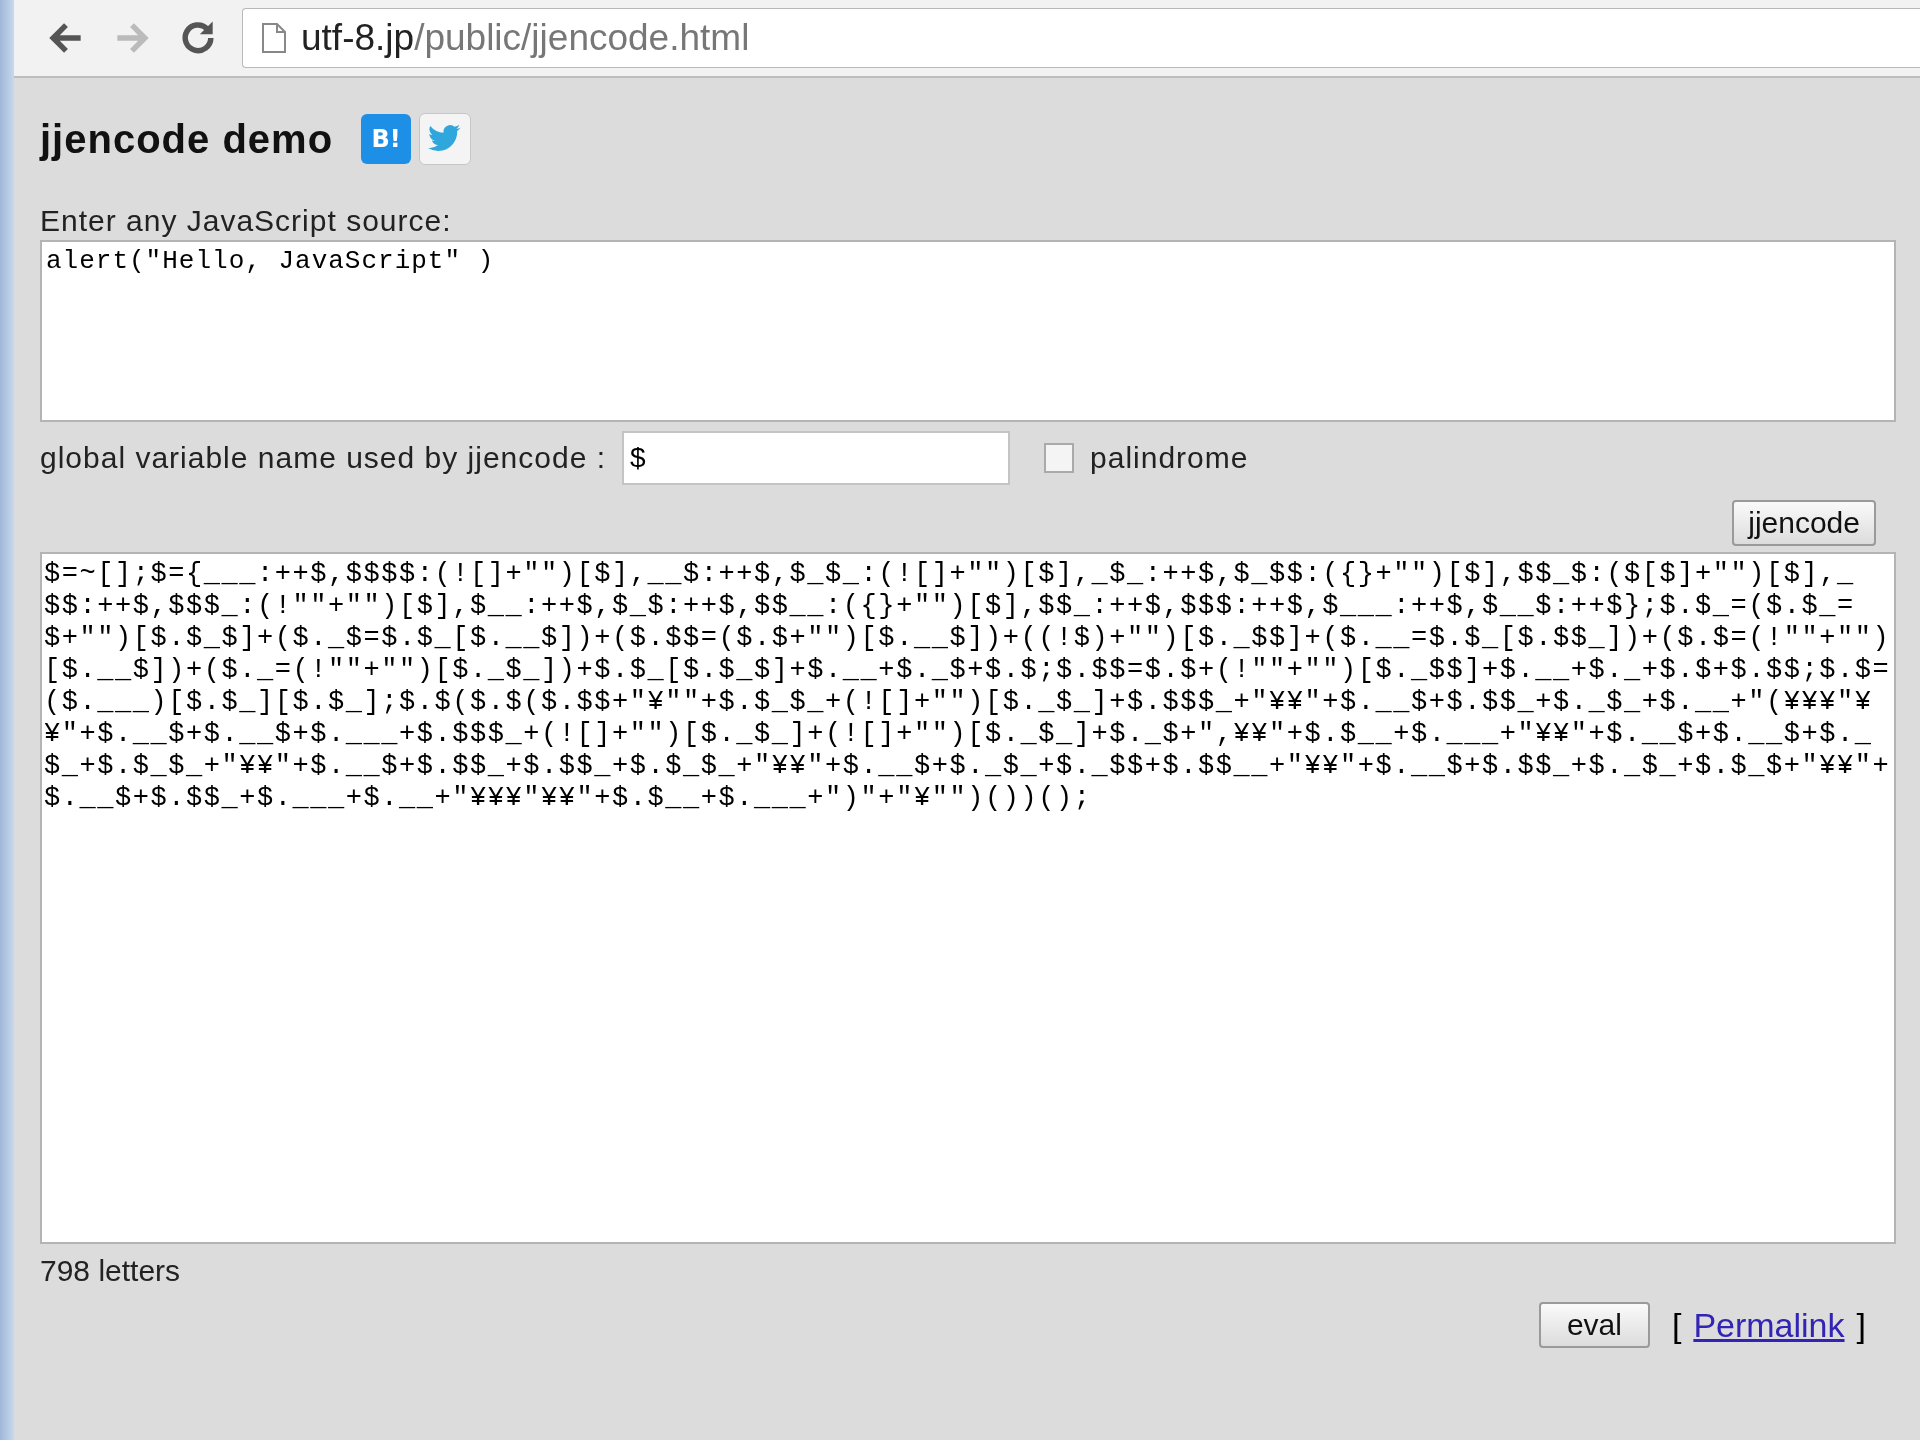  What do you see at coordinates (1676, 1325) in the screenshot?
I see `bracket: [` at bounding box center [1676, 1325].